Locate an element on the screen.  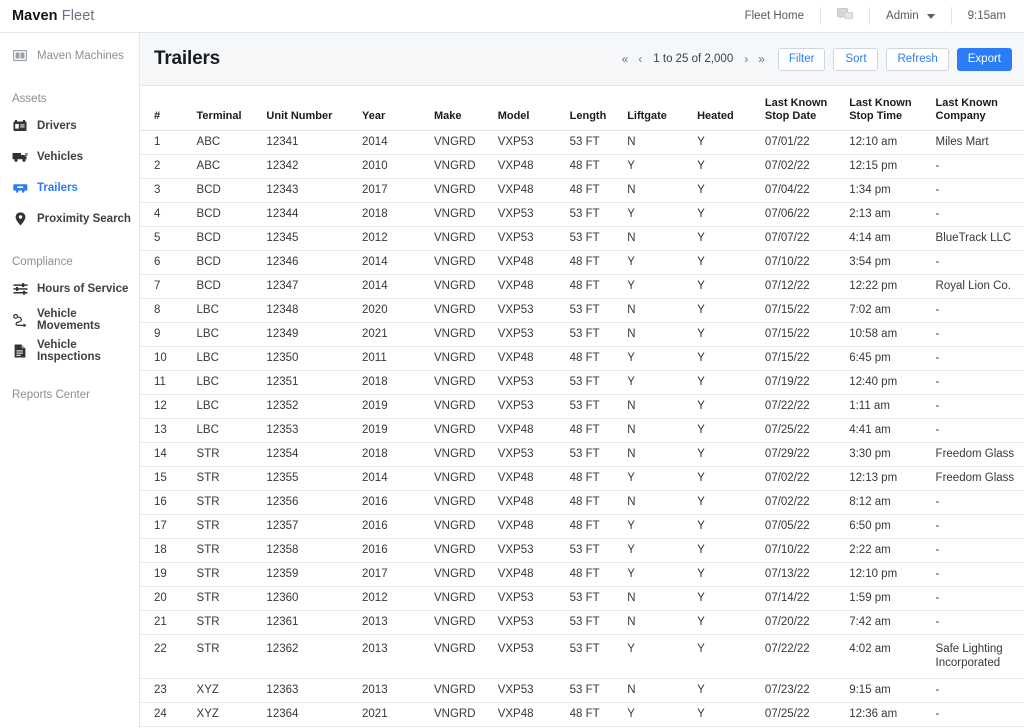
cell-terminal: ABC is located at coordinates (231, 142).